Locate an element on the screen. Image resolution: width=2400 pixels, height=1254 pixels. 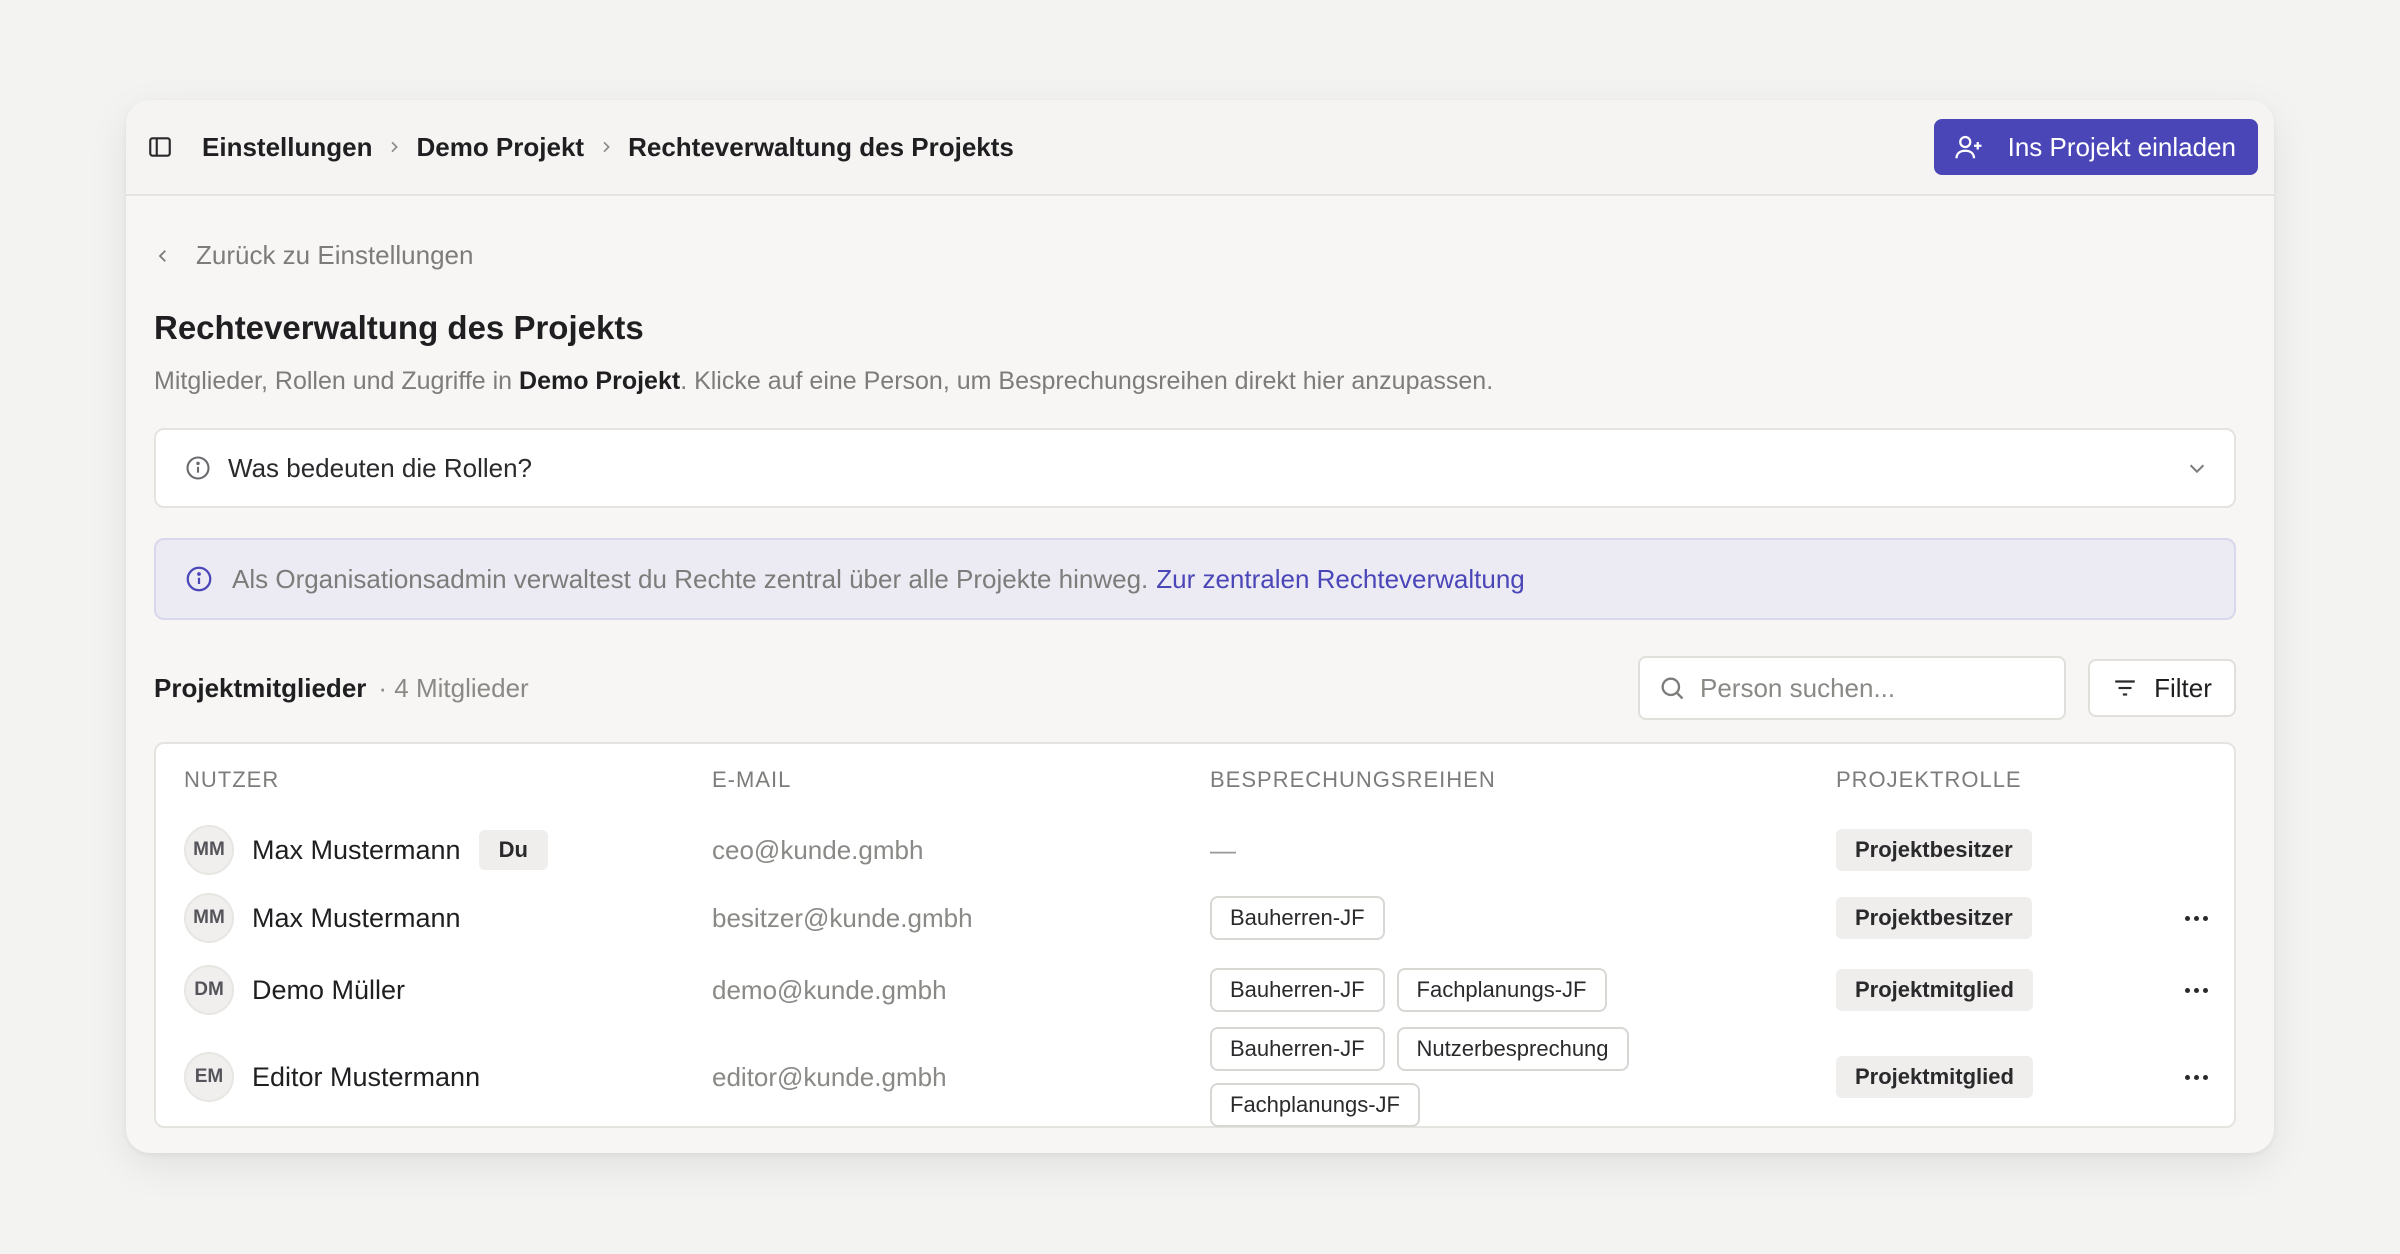
filter-label: Filter is located at coordinates (2183, 687).